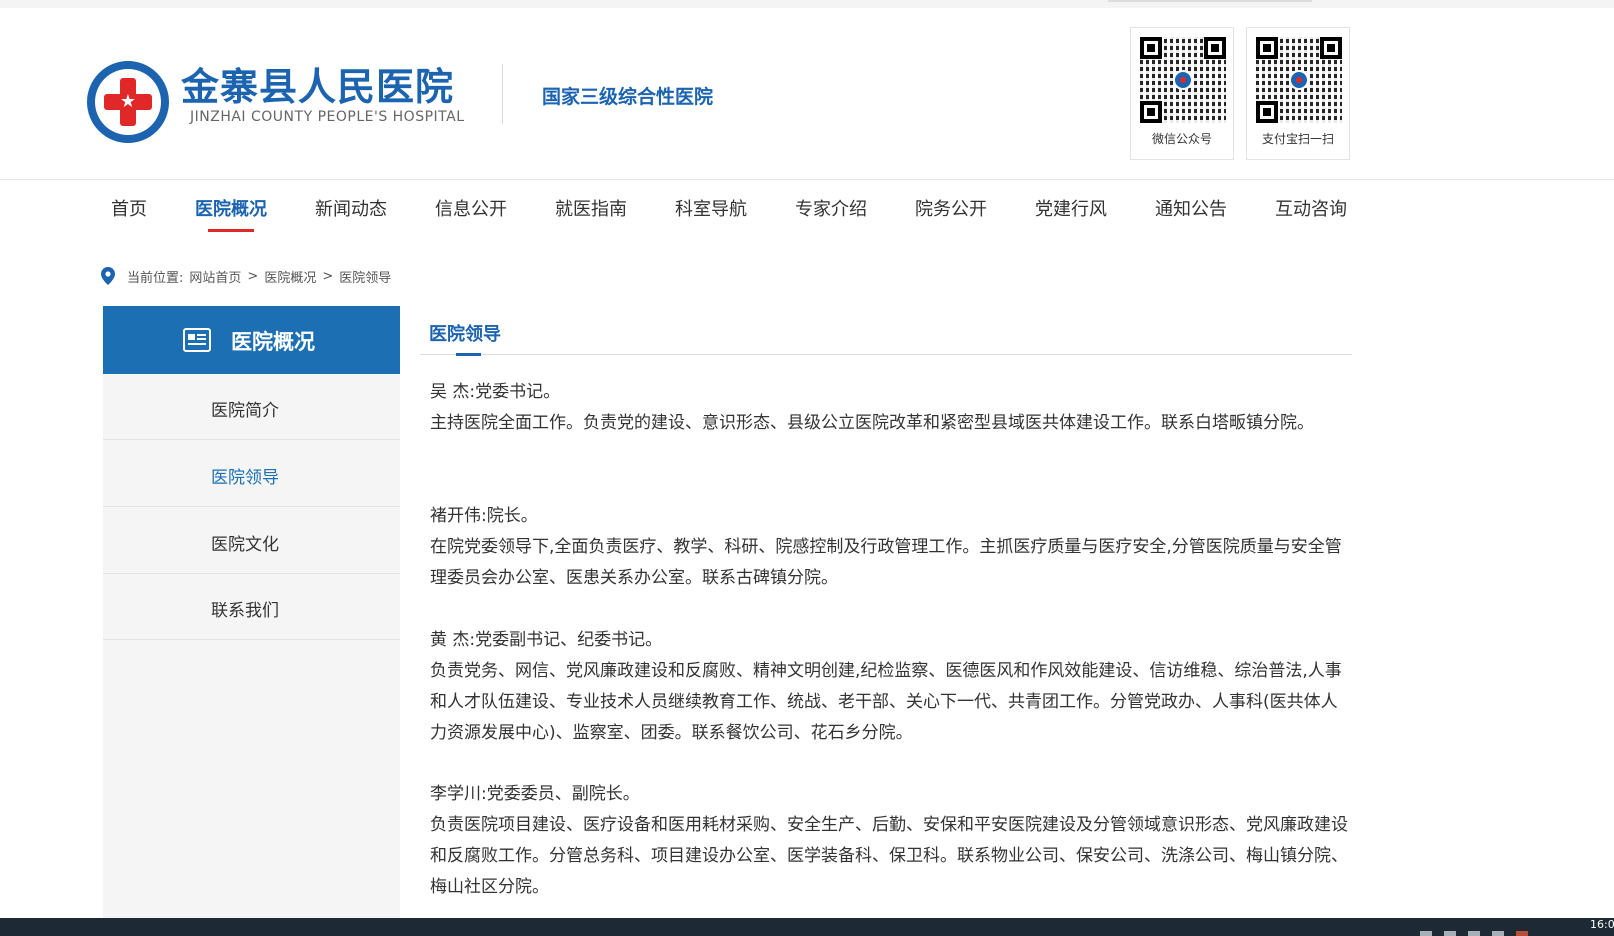 The width and height of the screenshot is (1614, 936). I want to click on breadcrumb-overview: 医院概况, so click(290, 276).